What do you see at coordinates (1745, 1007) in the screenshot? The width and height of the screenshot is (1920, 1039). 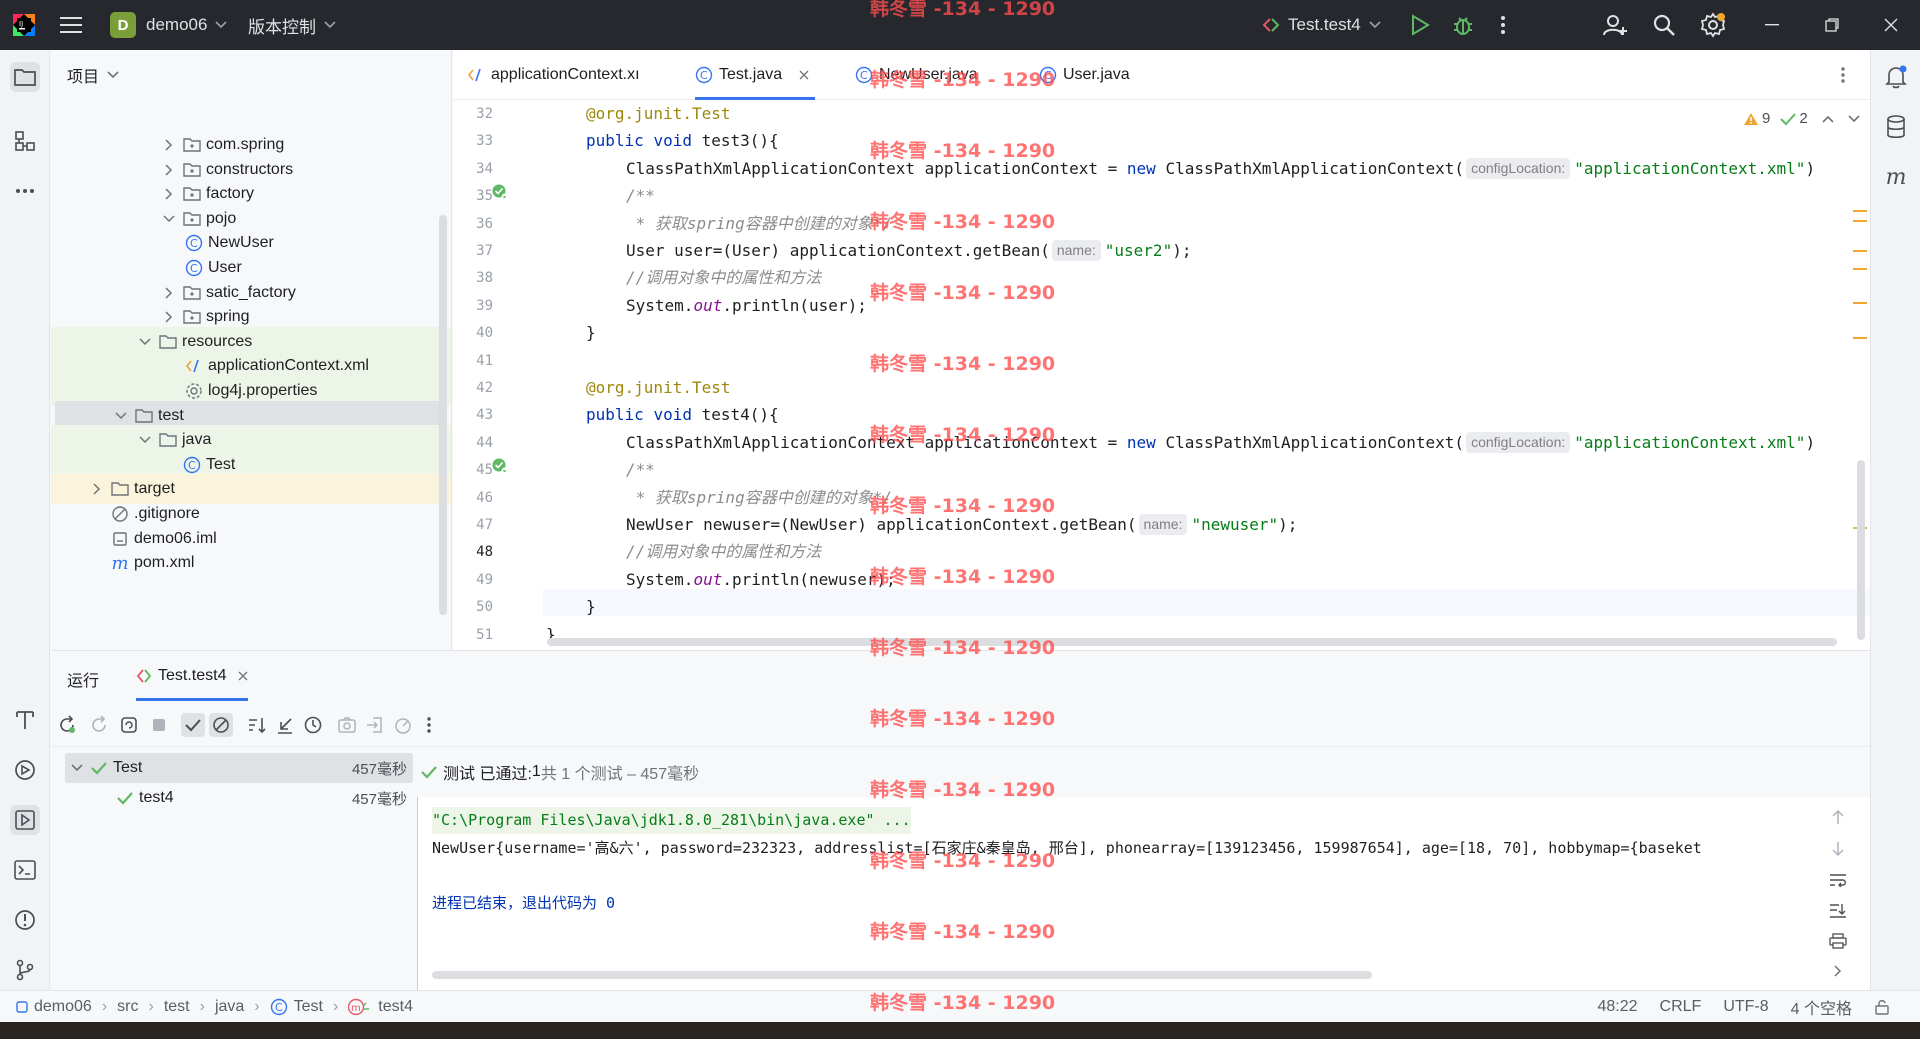 I see `file-encoding: UTF-8` at bounding box center [1745, 1007].